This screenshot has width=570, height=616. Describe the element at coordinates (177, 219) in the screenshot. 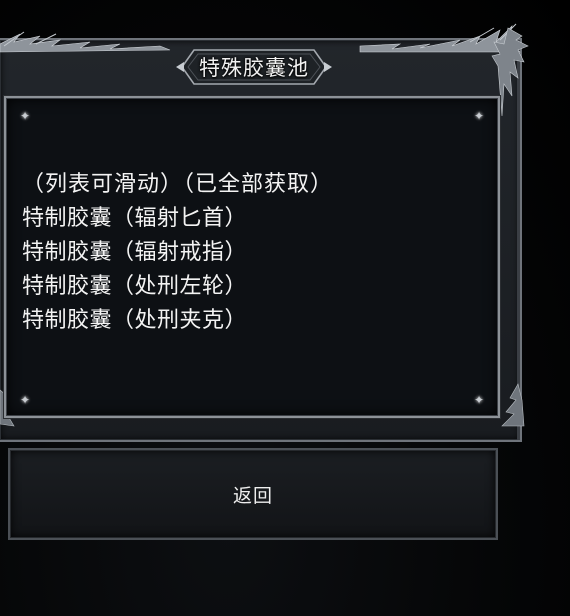

I see `list-item: 特制胶囊（辐射匕首）` at that location.